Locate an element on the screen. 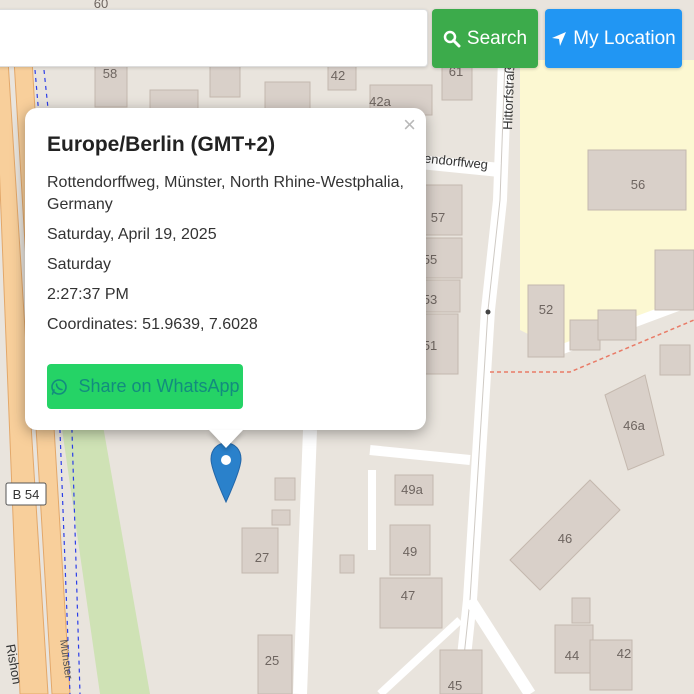 This screenshot has width=694, height=694. house-number: 56 is located at coordinates (638, 184).